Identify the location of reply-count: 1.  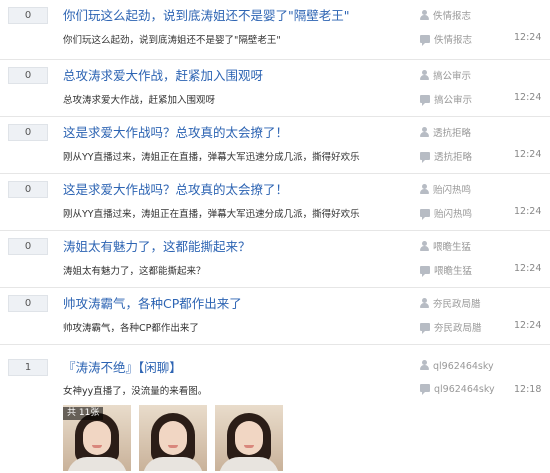
(28, 367).